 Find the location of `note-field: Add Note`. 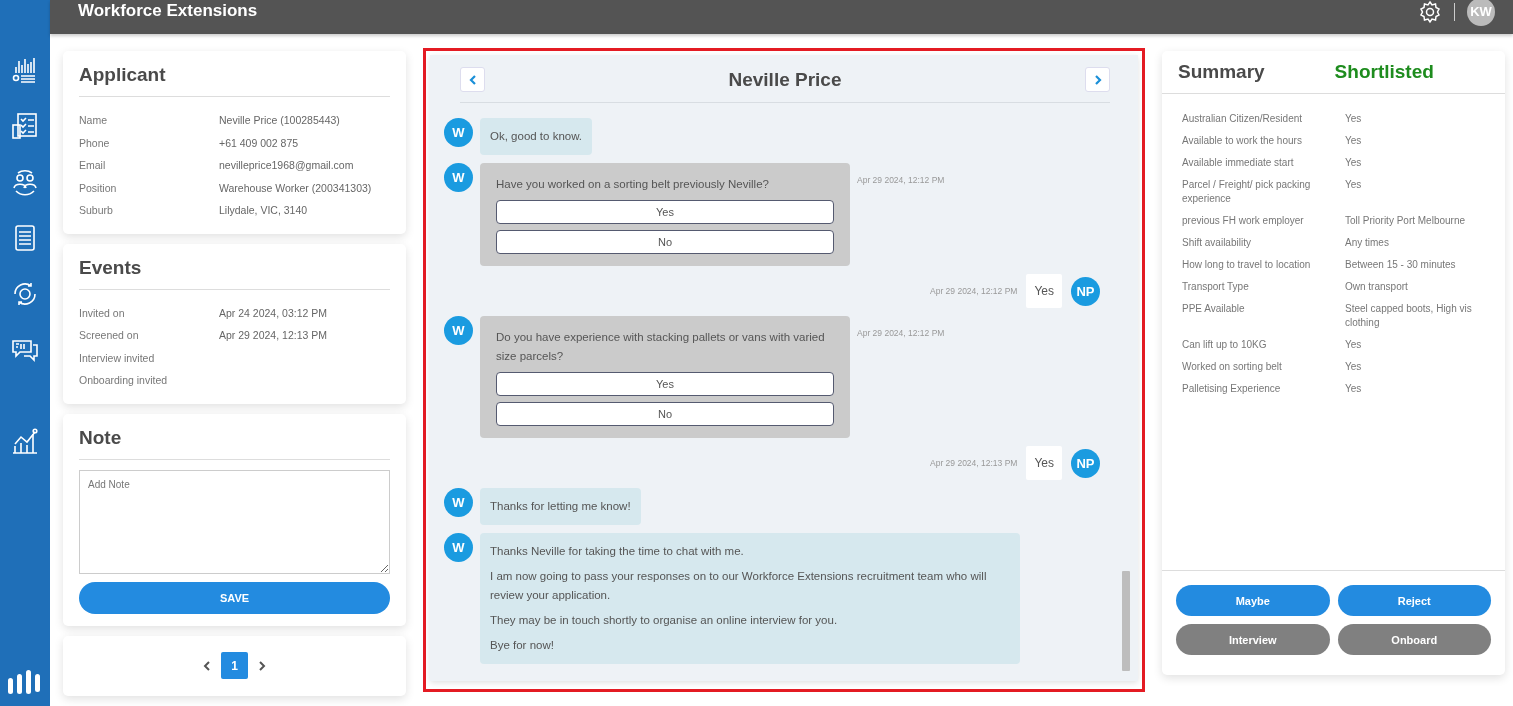

note-field: Add Note is located at coordinates (234, 521).